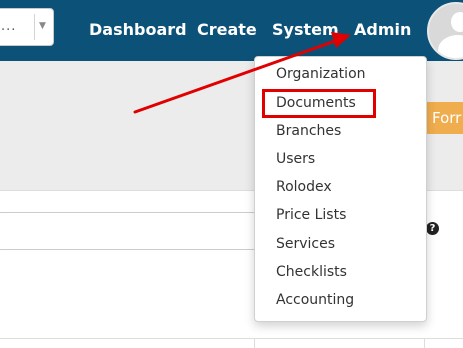  Describe the element at coordinates (242, 73) in the screenshot. I see `annotation-arrow-icon` at that location.